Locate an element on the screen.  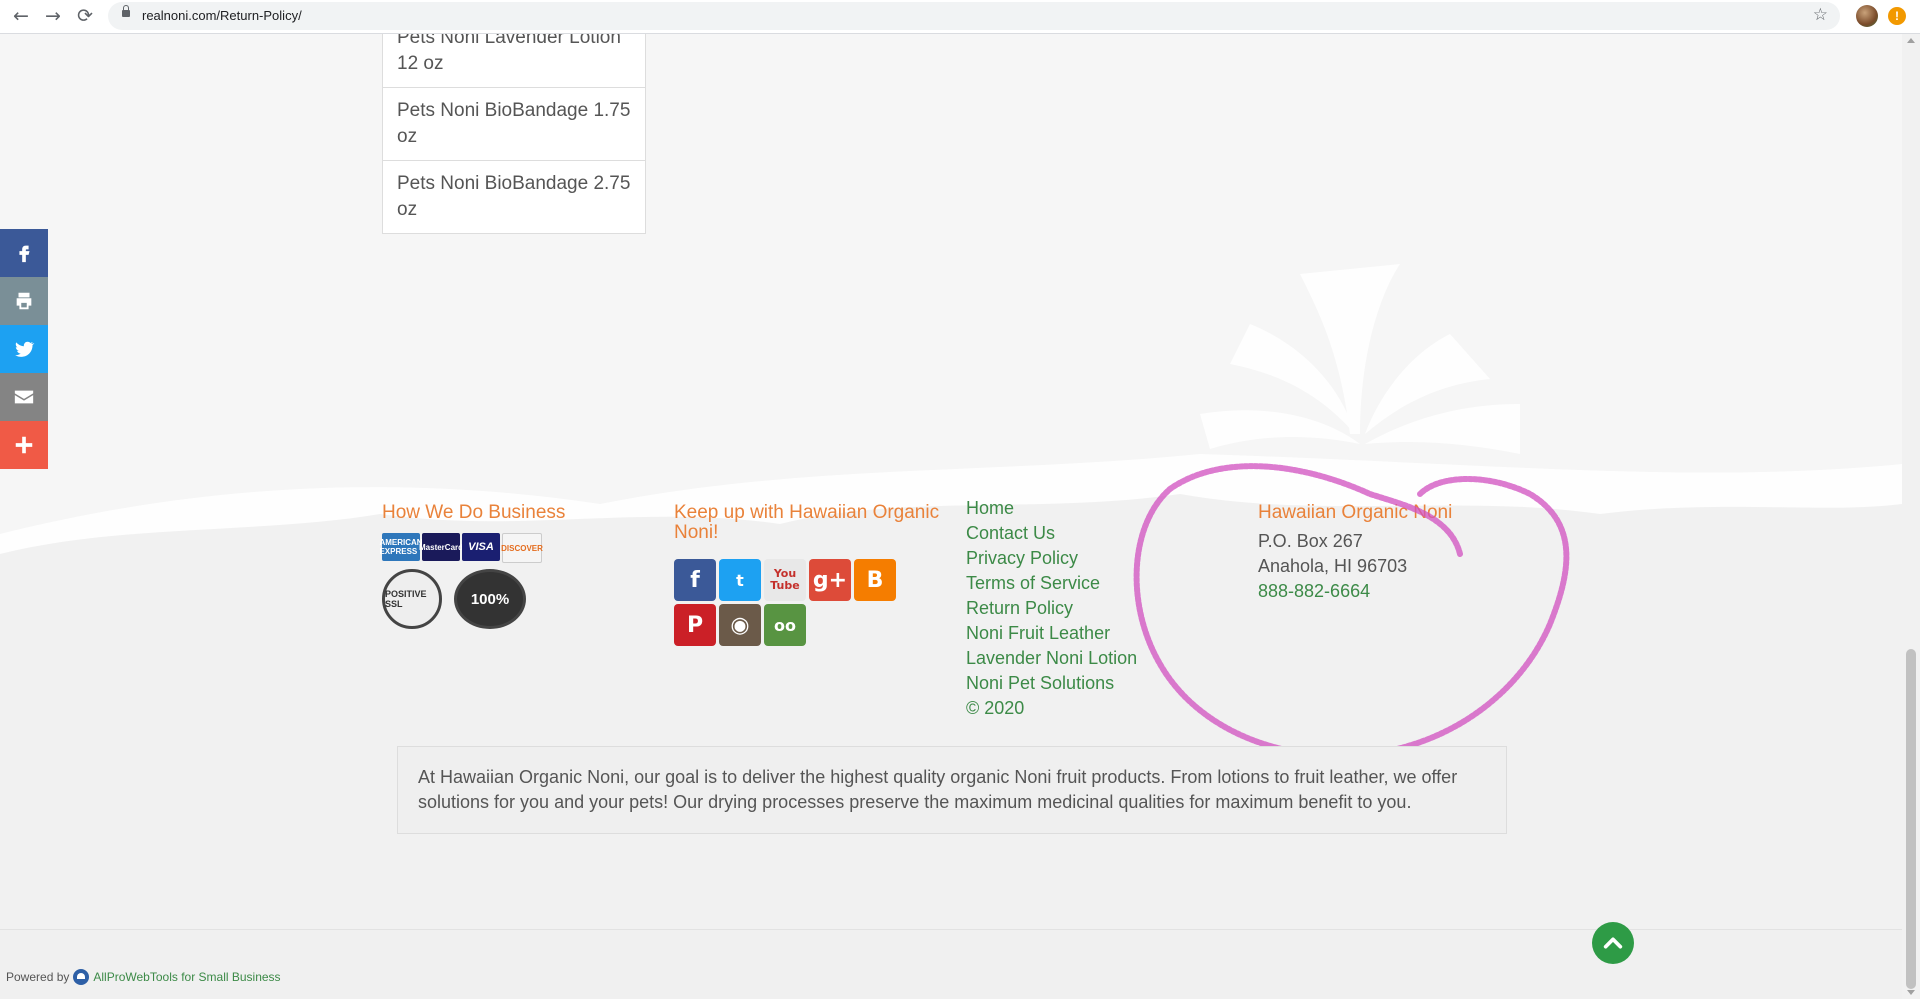
print-icon is located at coordinates (24, 301).